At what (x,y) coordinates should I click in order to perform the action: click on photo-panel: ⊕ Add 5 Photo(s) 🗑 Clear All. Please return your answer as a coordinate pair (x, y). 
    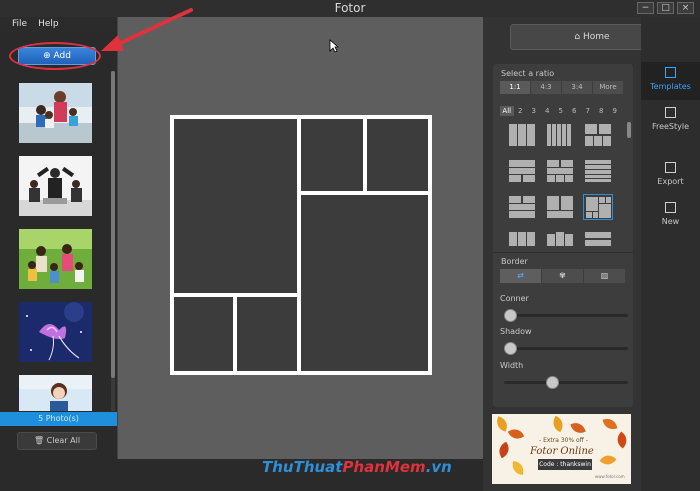
    Looking at the image, I should click on (58, 245).